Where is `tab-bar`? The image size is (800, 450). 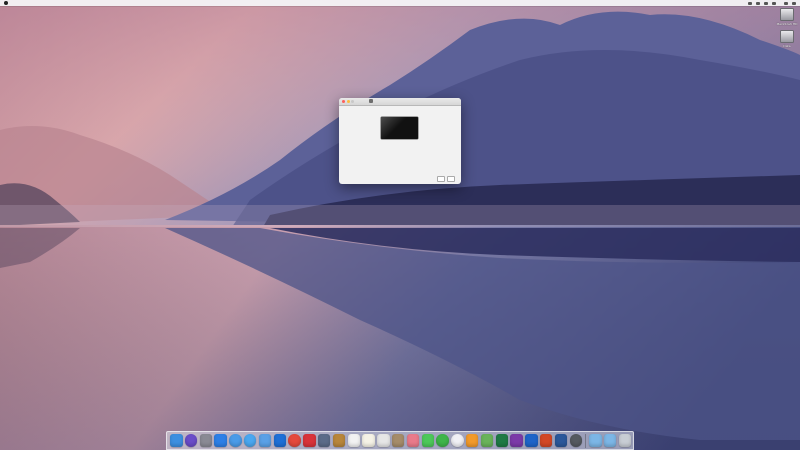 tab-bar is located at coordinates (378, 101).